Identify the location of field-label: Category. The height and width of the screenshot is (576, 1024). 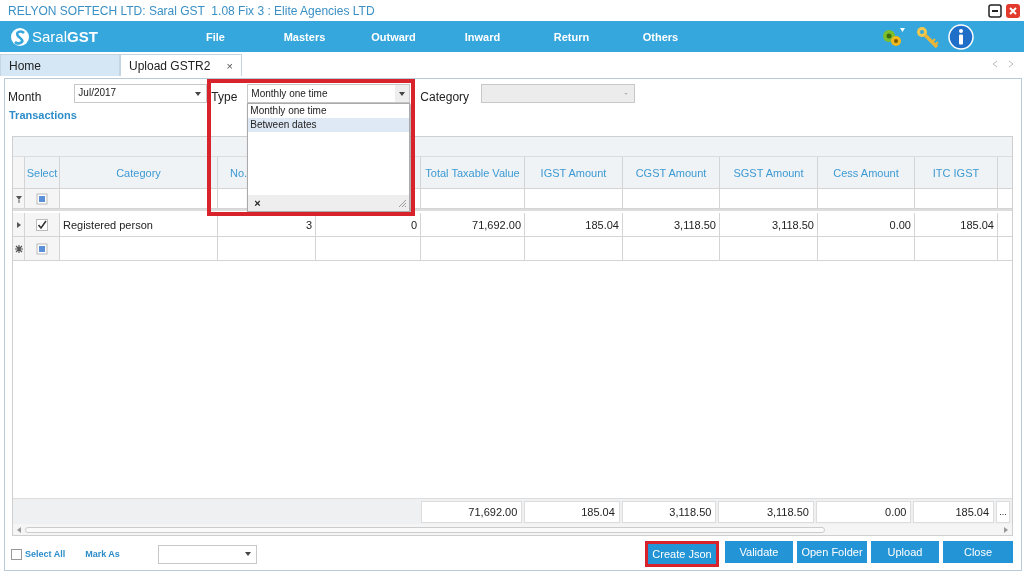
(445, 96).